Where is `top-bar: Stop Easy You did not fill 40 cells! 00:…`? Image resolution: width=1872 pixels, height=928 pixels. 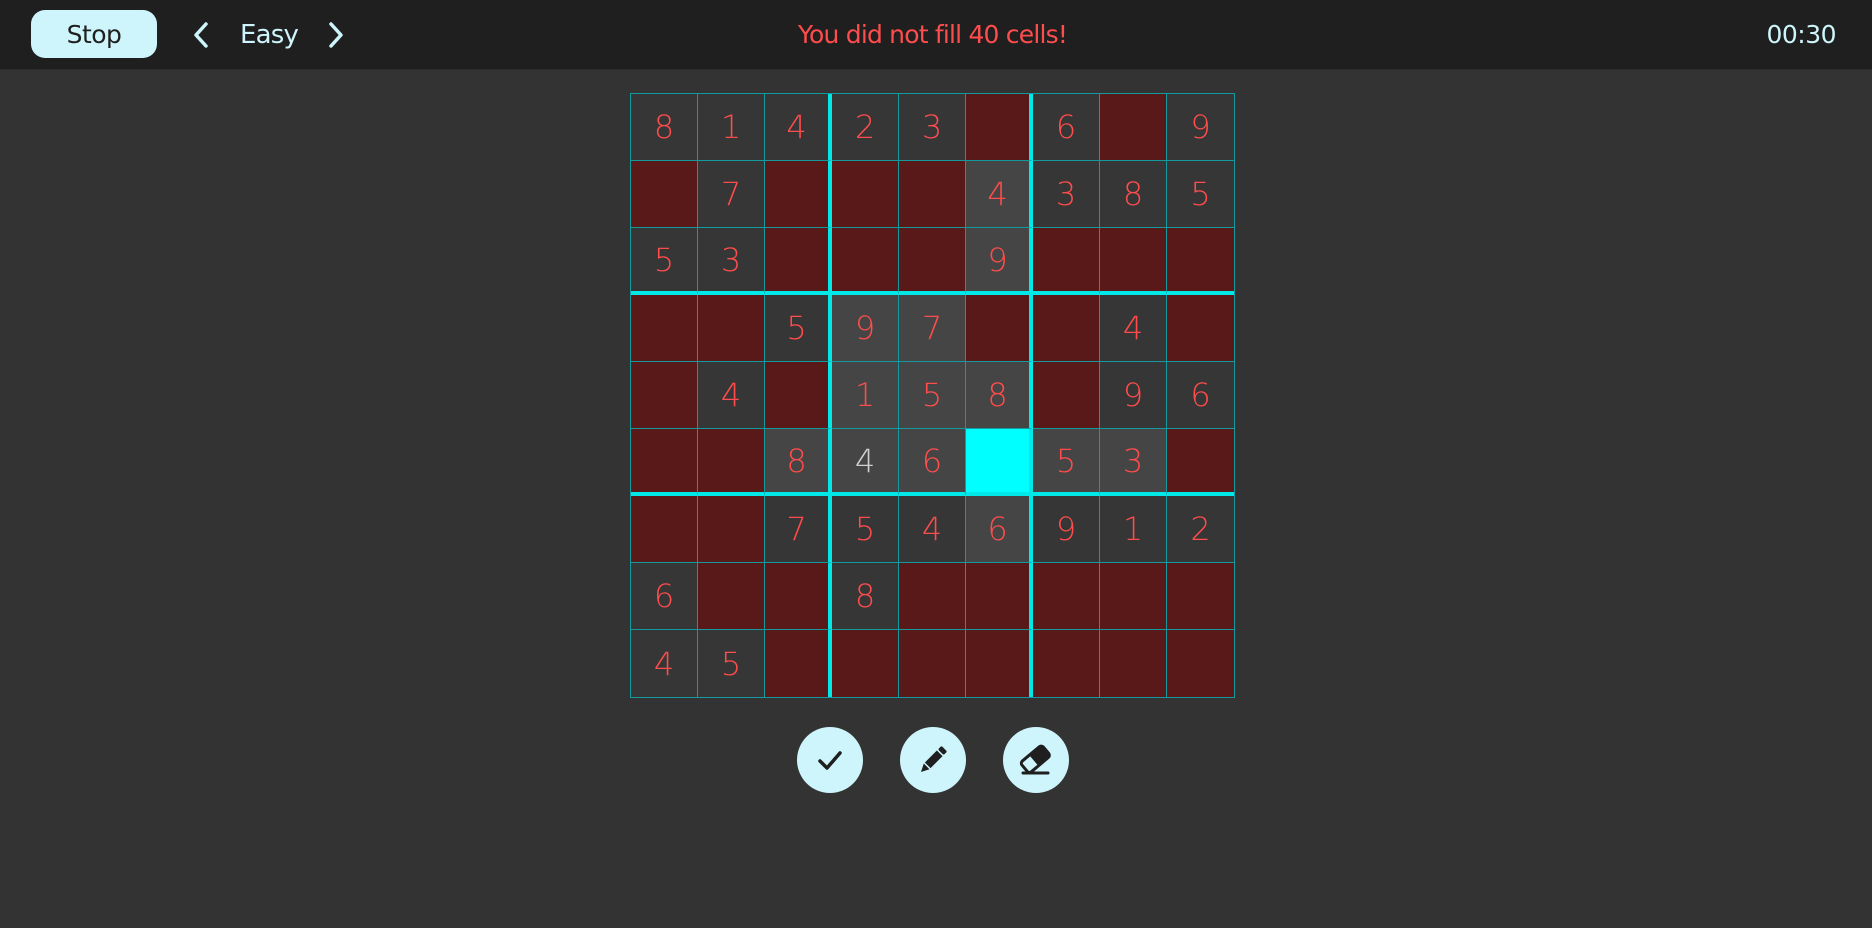
top-bar: Stop Easy You did not fill 40 cells! 00:… is located at coordinates (936, 35).